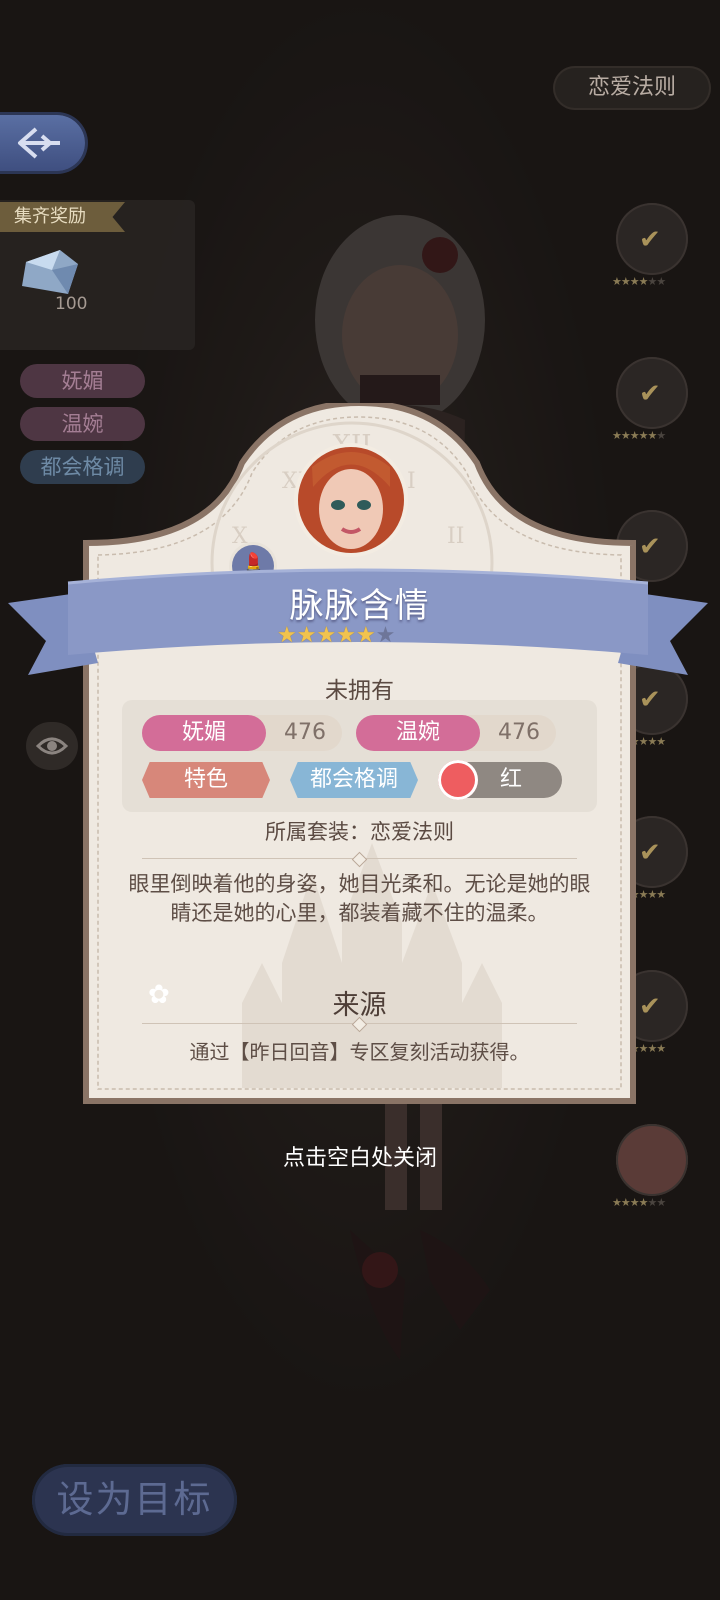 Image resolution: width=720 pixels, height=1600 pixels. I want to click on eye-toggle-button, so click(52, 746).